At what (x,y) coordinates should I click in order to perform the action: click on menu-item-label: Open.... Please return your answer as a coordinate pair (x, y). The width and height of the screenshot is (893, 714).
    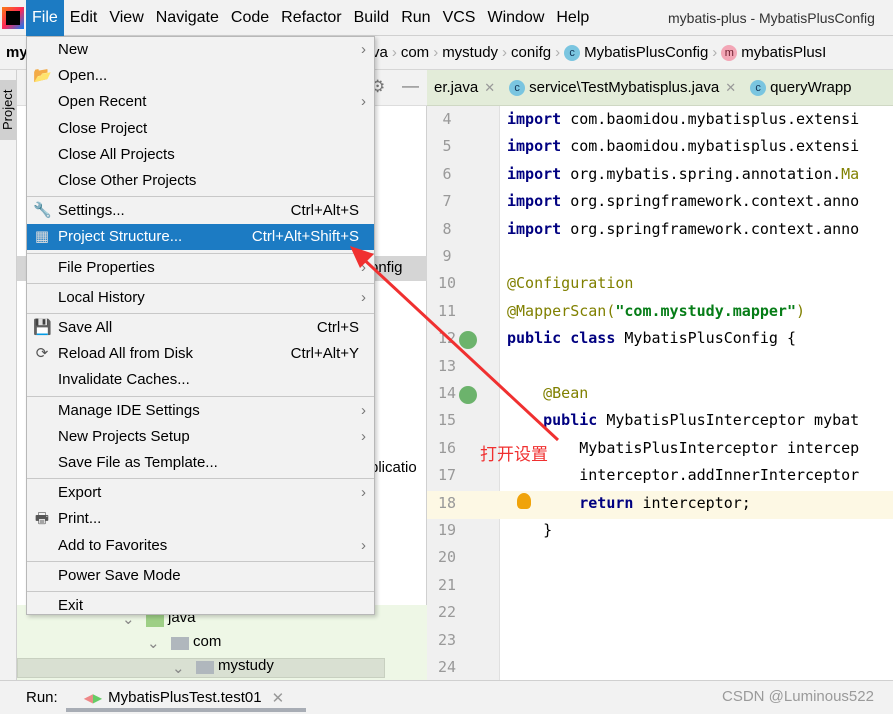
    Looking at the image, I should click on (83, 76).